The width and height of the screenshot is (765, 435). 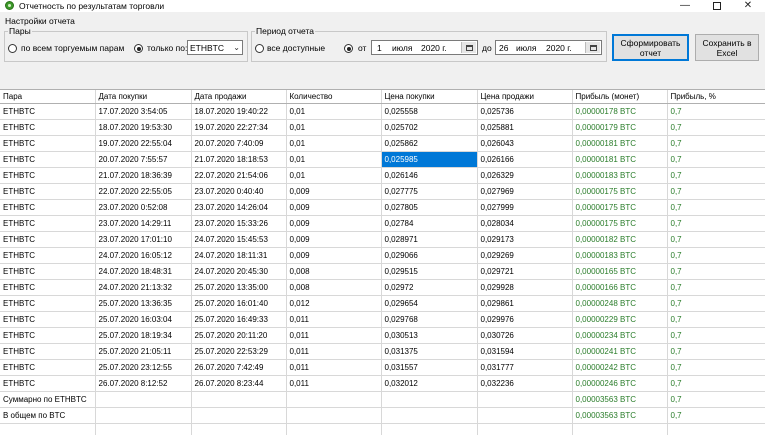 I want to click on table-cell: 0,01, so click(x=334, y=143).